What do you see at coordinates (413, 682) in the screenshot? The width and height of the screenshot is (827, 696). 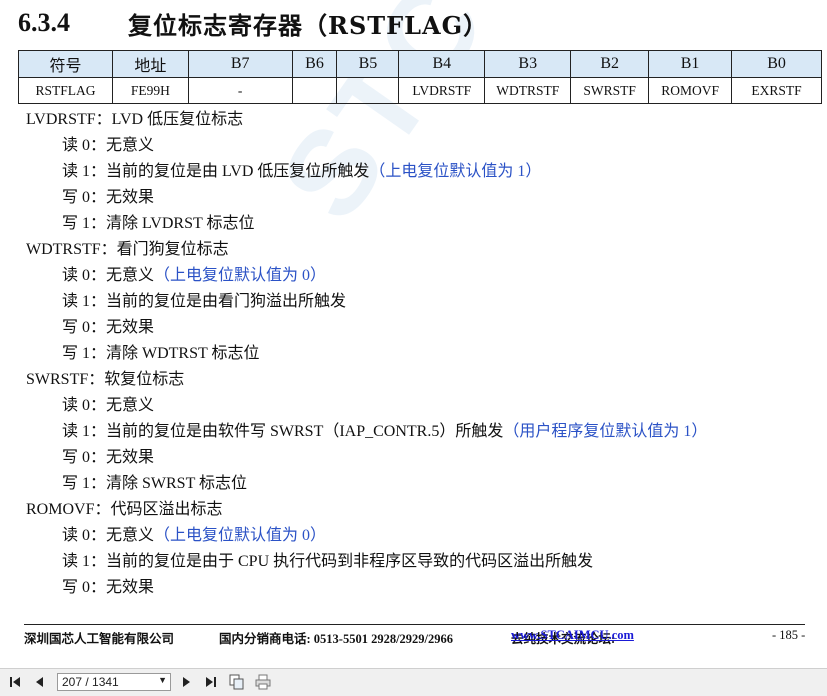 I see `viewer-toolbar: 207 / 1341 ▼` at bounding box center [413, 682].